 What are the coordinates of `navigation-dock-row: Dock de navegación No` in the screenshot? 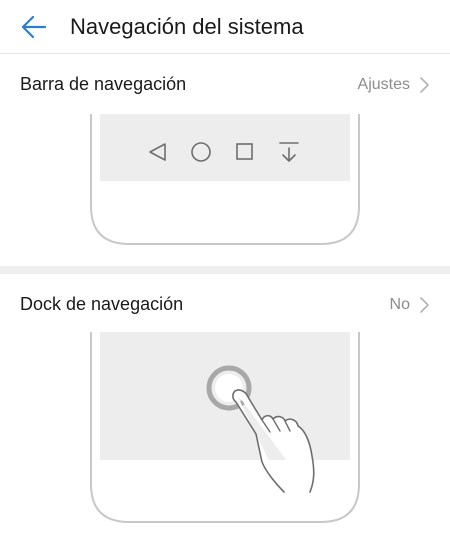 It's located at (225, 304).